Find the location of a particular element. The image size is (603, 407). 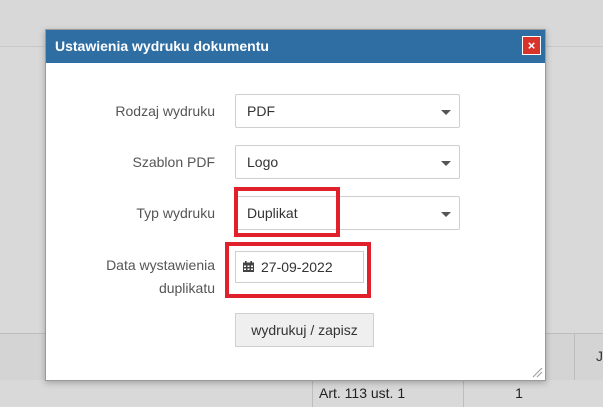

close-button: × is located at coordinates (531, 45).